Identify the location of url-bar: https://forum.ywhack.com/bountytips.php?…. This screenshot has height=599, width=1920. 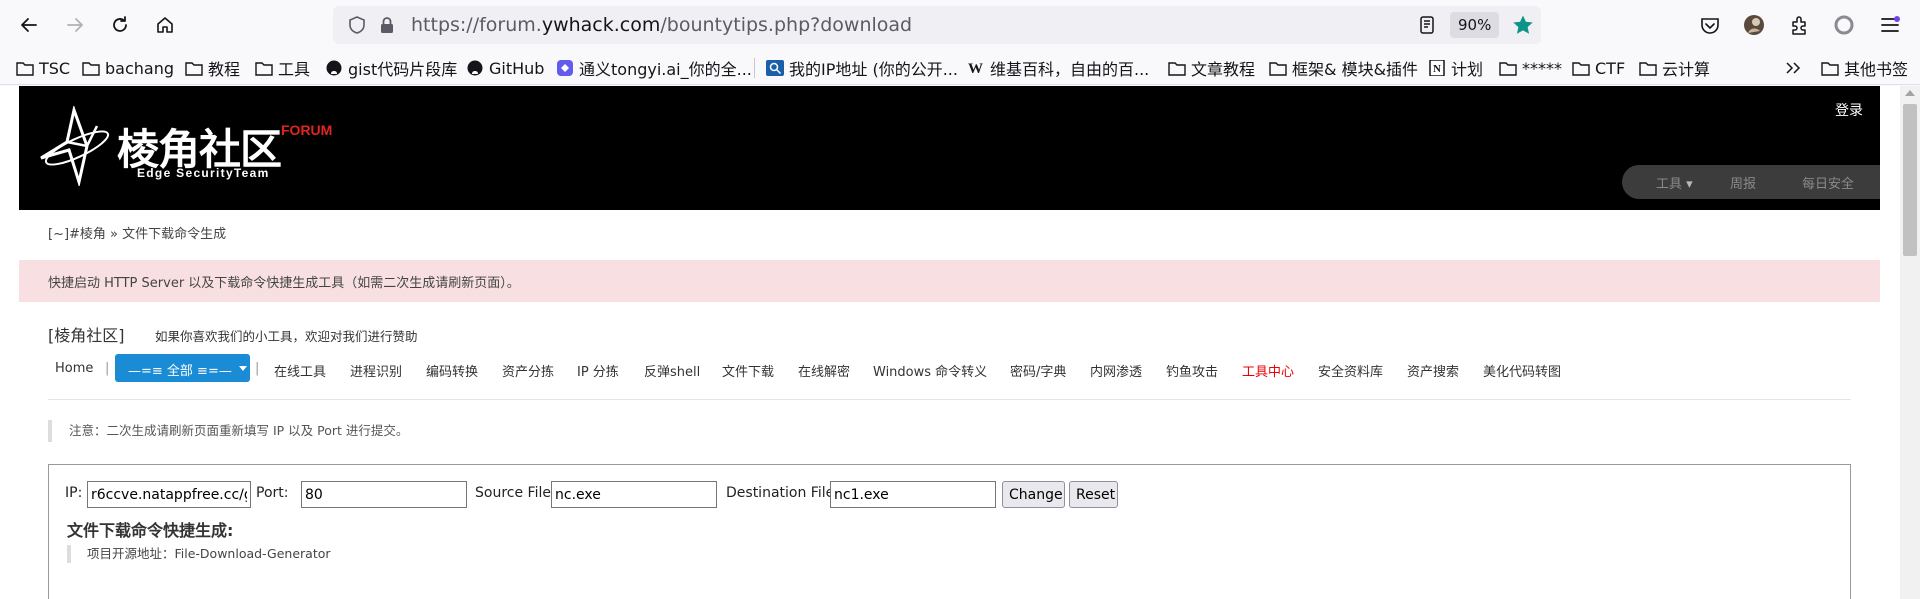
(937, 25).